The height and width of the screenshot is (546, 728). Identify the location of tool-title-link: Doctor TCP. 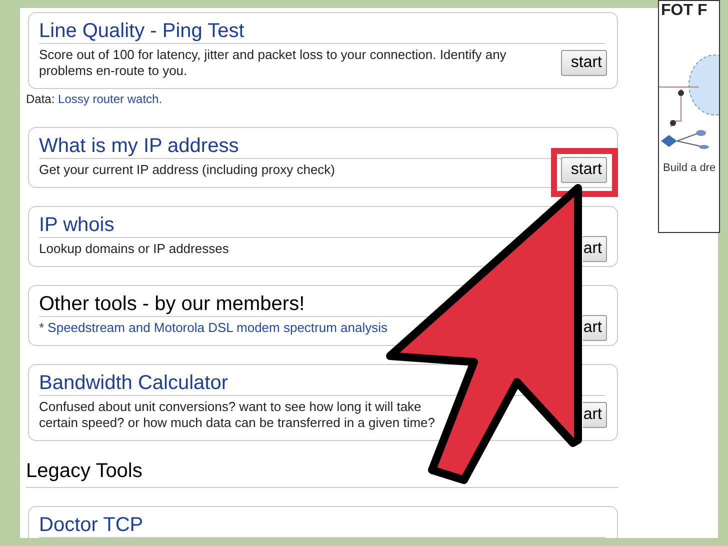
(91, 525).